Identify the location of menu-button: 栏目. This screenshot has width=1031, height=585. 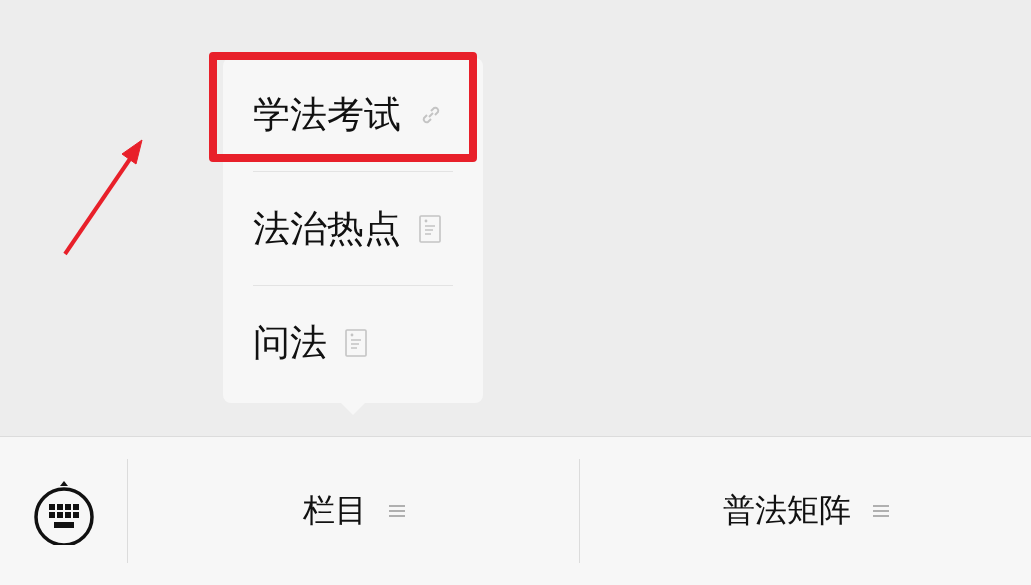
(353, 511).